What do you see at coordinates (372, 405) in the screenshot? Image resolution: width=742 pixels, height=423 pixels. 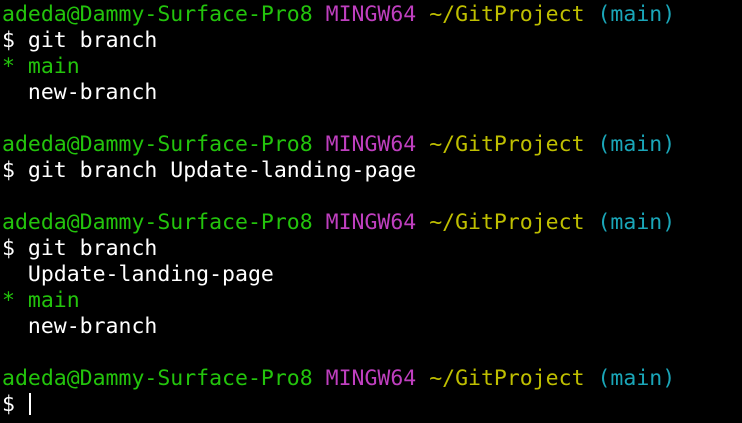 I see `command-line: $` at bounding box center [372, 405].